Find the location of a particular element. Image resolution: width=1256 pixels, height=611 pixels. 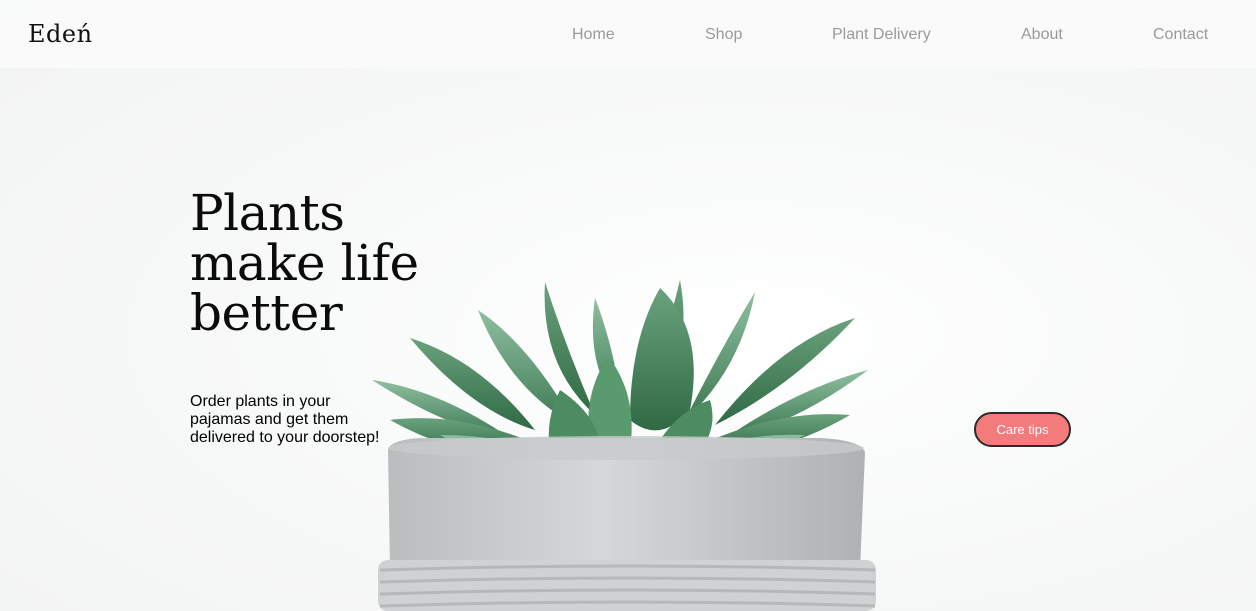

subtext-line: pajamas and get them is located at coordinates (269, 419).